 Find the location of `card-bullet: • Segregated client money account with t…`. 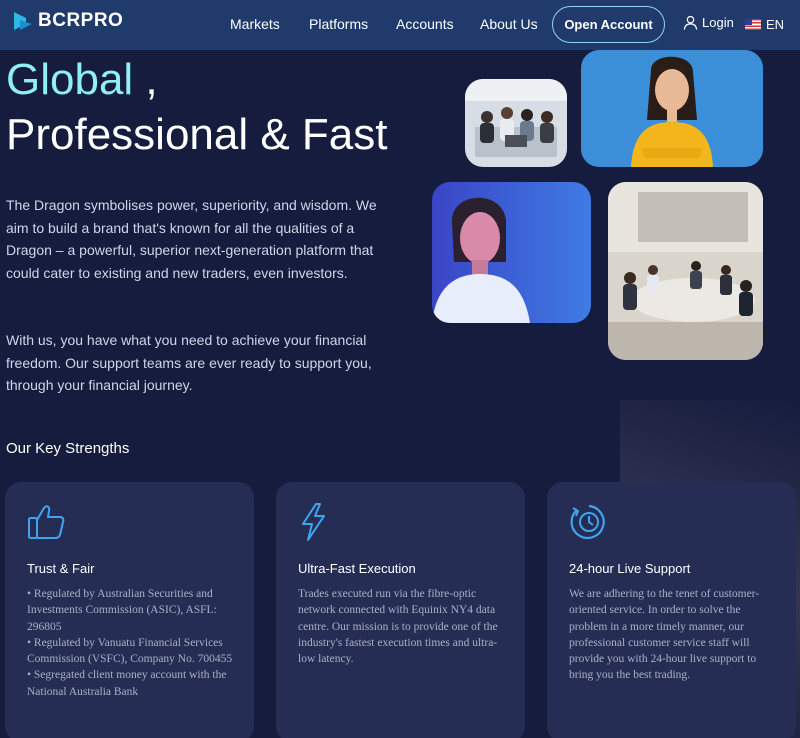

card-bullet: • Segregated client money account with t… is located at coordinates (127, 683).